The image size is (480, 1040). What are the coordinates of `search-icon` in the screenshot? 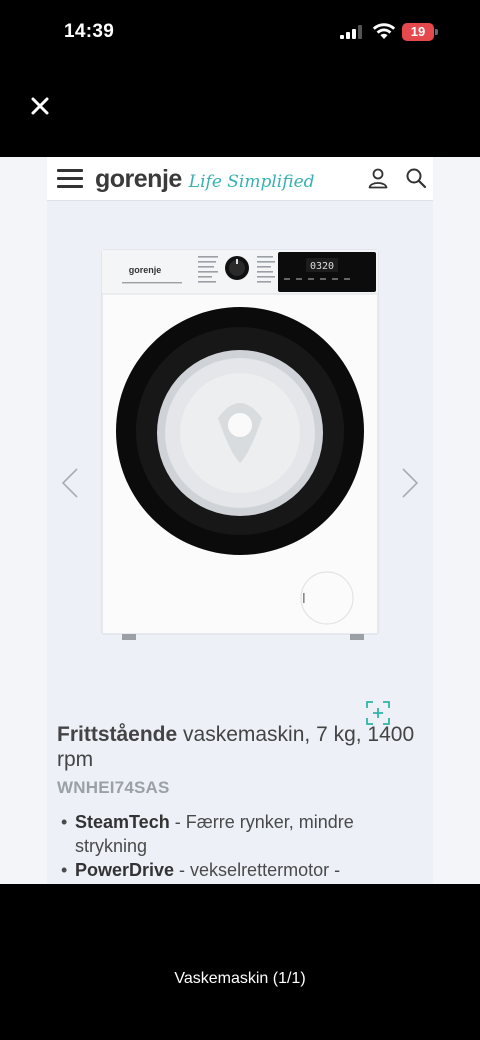 It's located at (416, 178).